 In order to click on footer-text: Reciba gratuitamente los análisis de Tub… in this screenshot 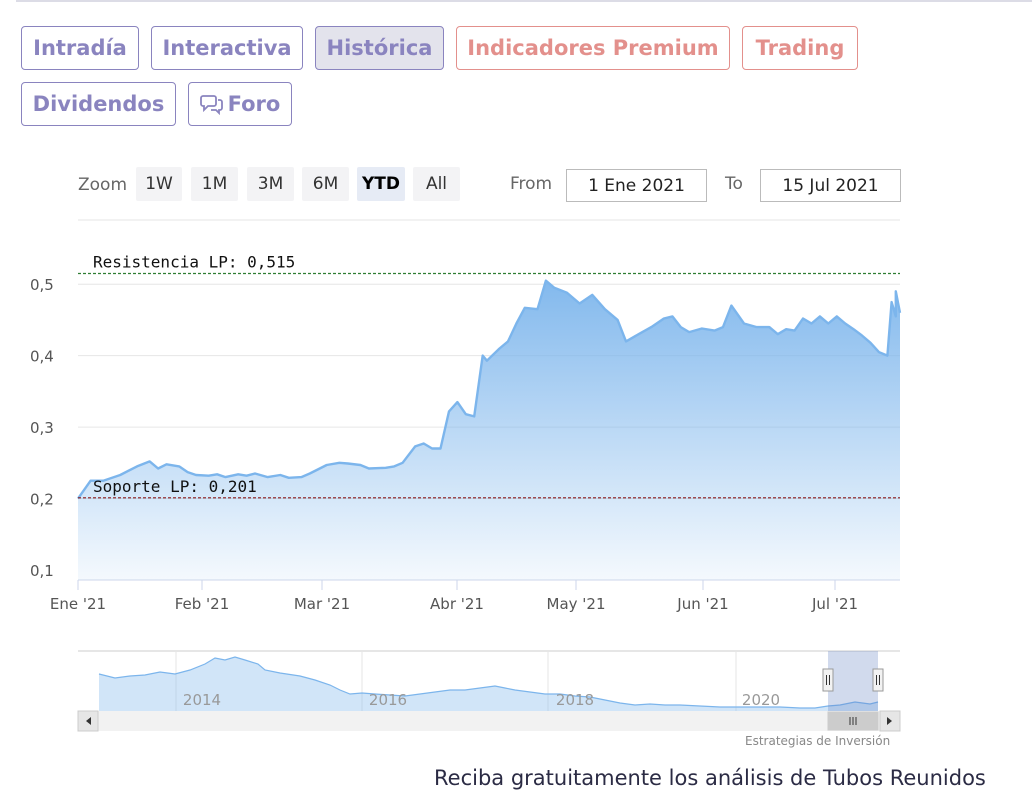, I will do `click(710, 778)`.